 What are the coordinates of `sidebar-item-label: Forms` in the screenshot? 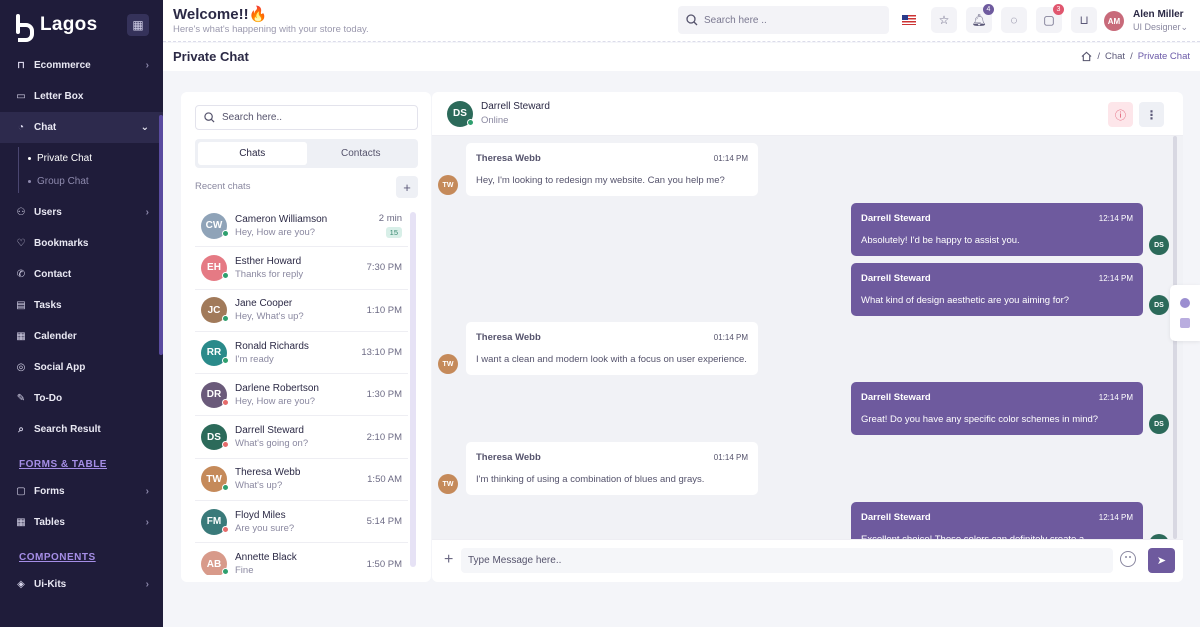 It's located at (49, 491).